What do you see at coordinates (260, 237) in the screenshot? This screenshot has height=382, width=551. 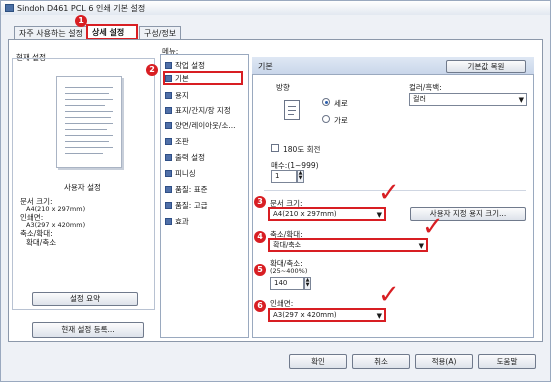 I see `step-marker-4: 4` at bounding box center [260, 237].